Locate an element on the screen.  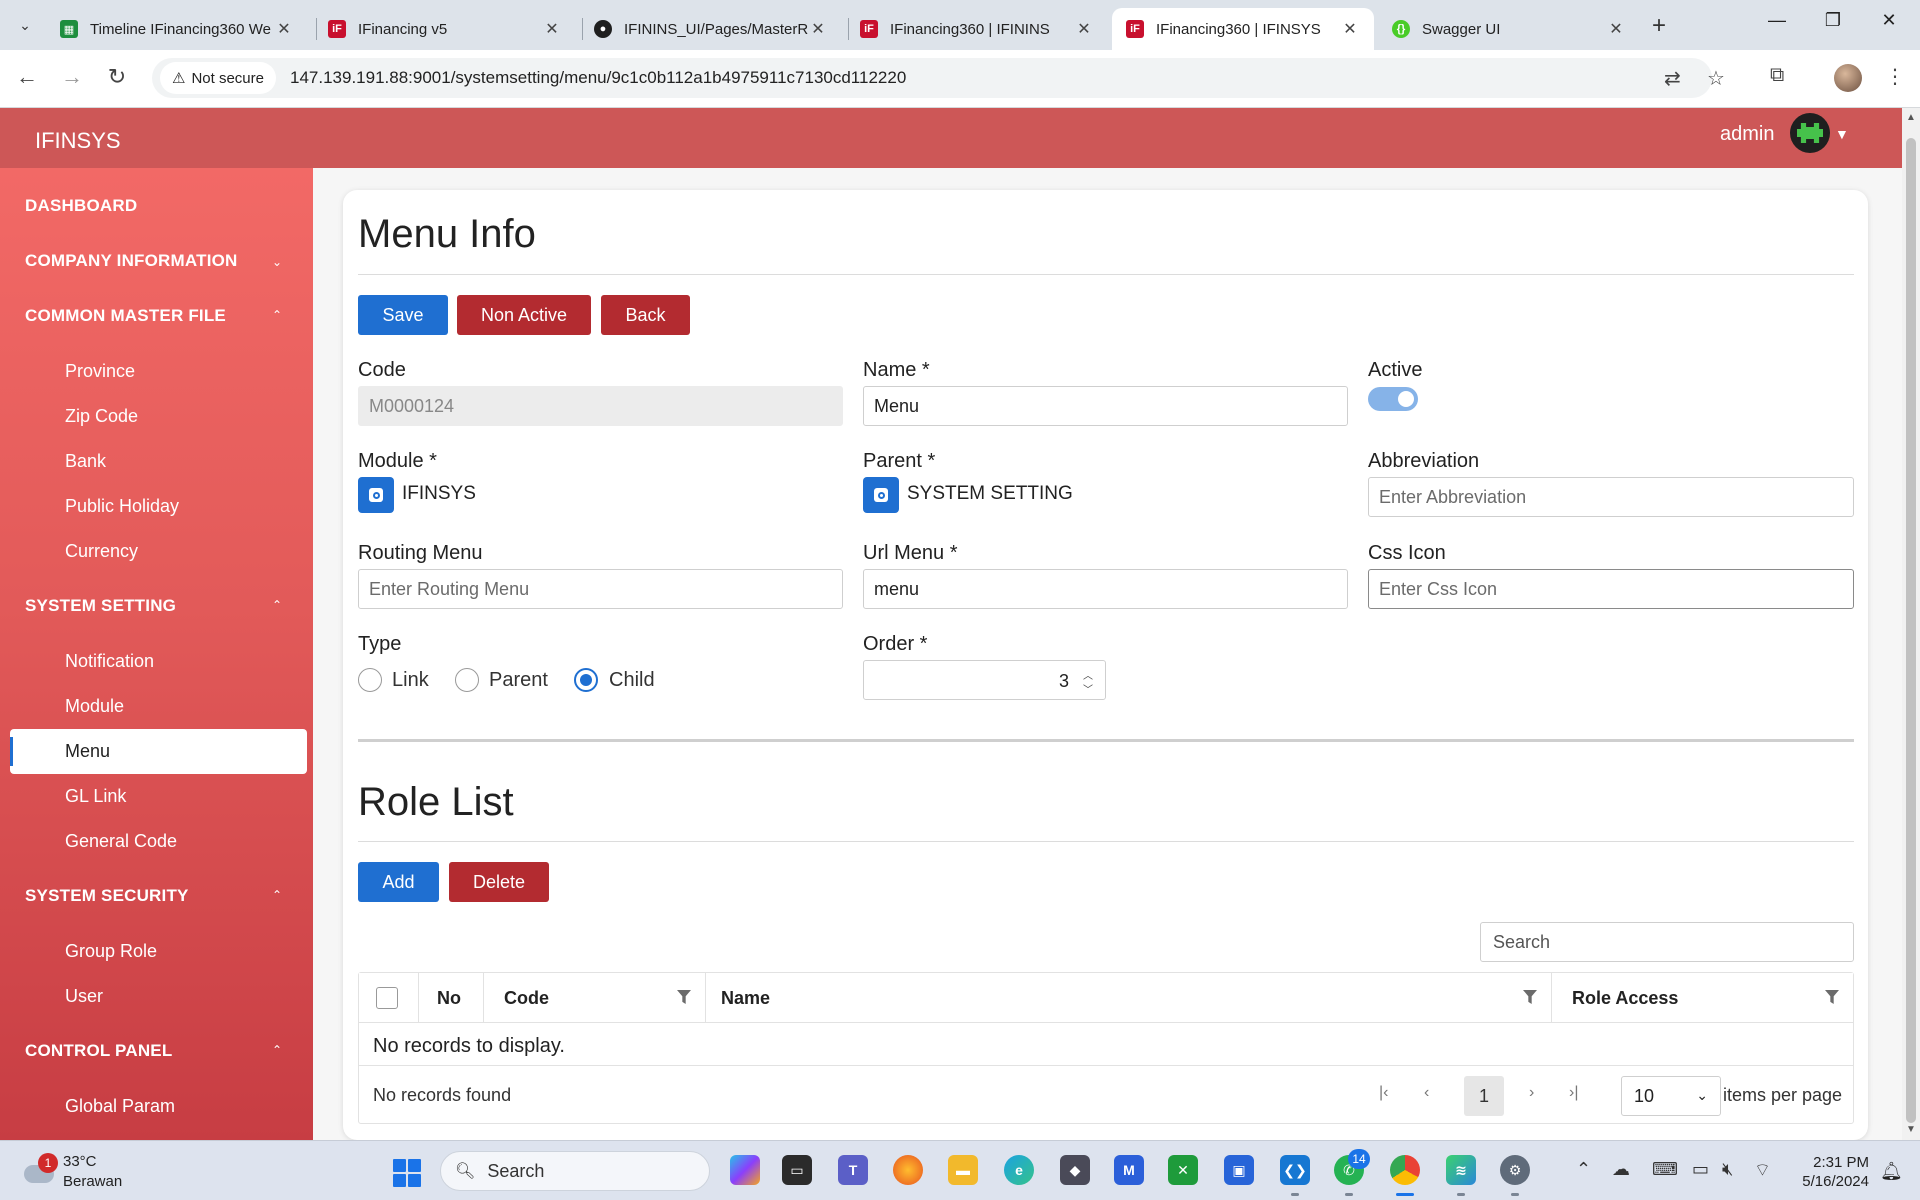
browser-tab-6: {} Swagger UI ✕ is located at coordinates (1509, 29).